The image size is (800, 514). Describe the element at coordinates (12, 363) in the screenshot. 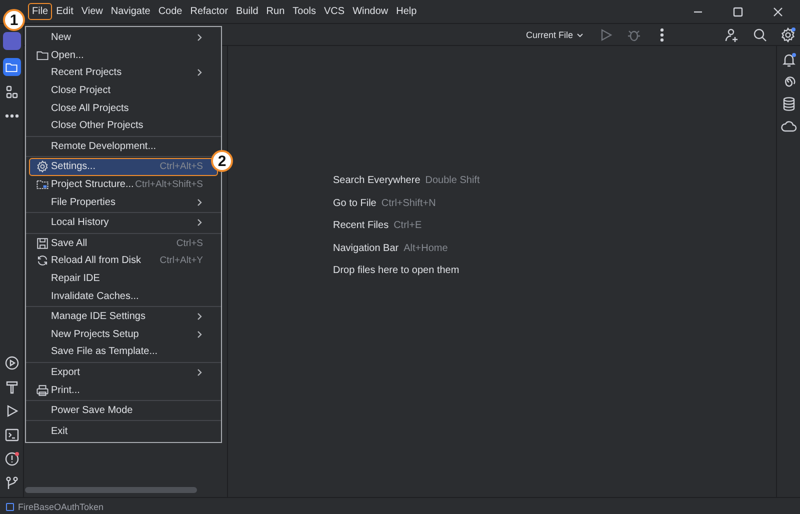

I see `services-icon` at that location.